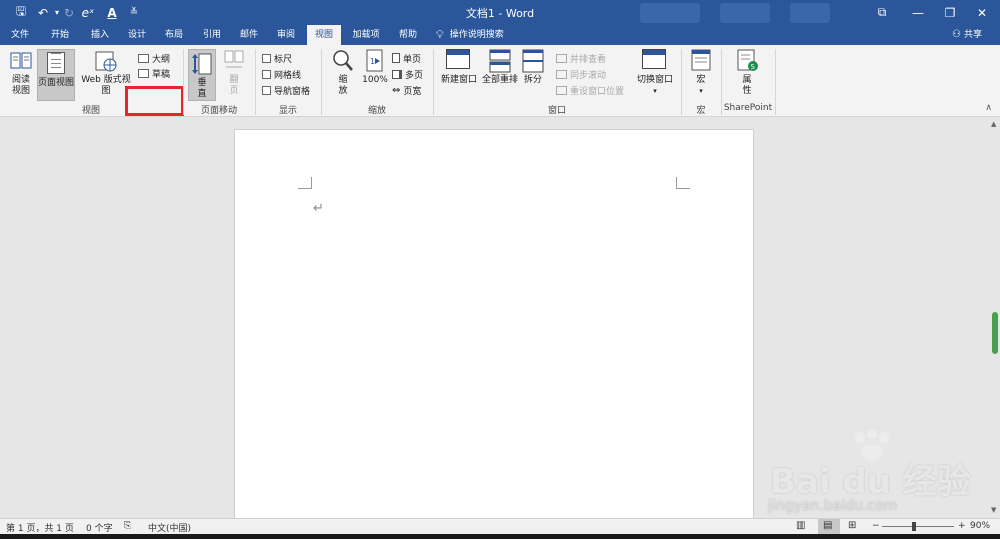 This screenshot has height=539, width=1000. I want to click on vertical-scrollbar: ▲ ▼, so click(995, 318).